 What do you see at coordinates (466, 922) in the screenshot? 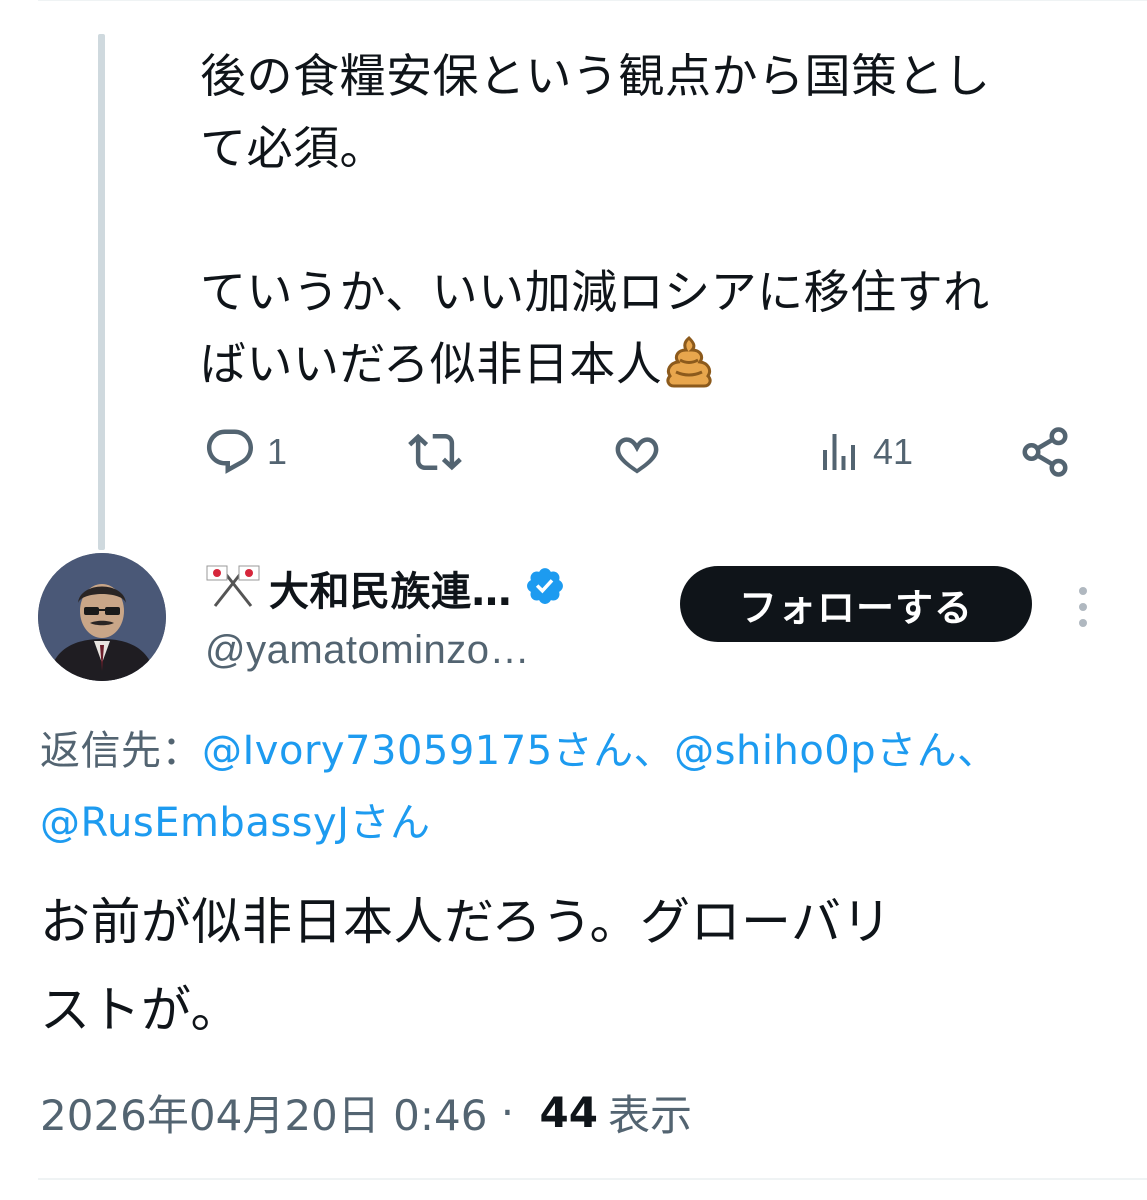
I see `reply-tweet-line: お前が似非日本人だろう。グローバリ` at bounding box center [466, 922].